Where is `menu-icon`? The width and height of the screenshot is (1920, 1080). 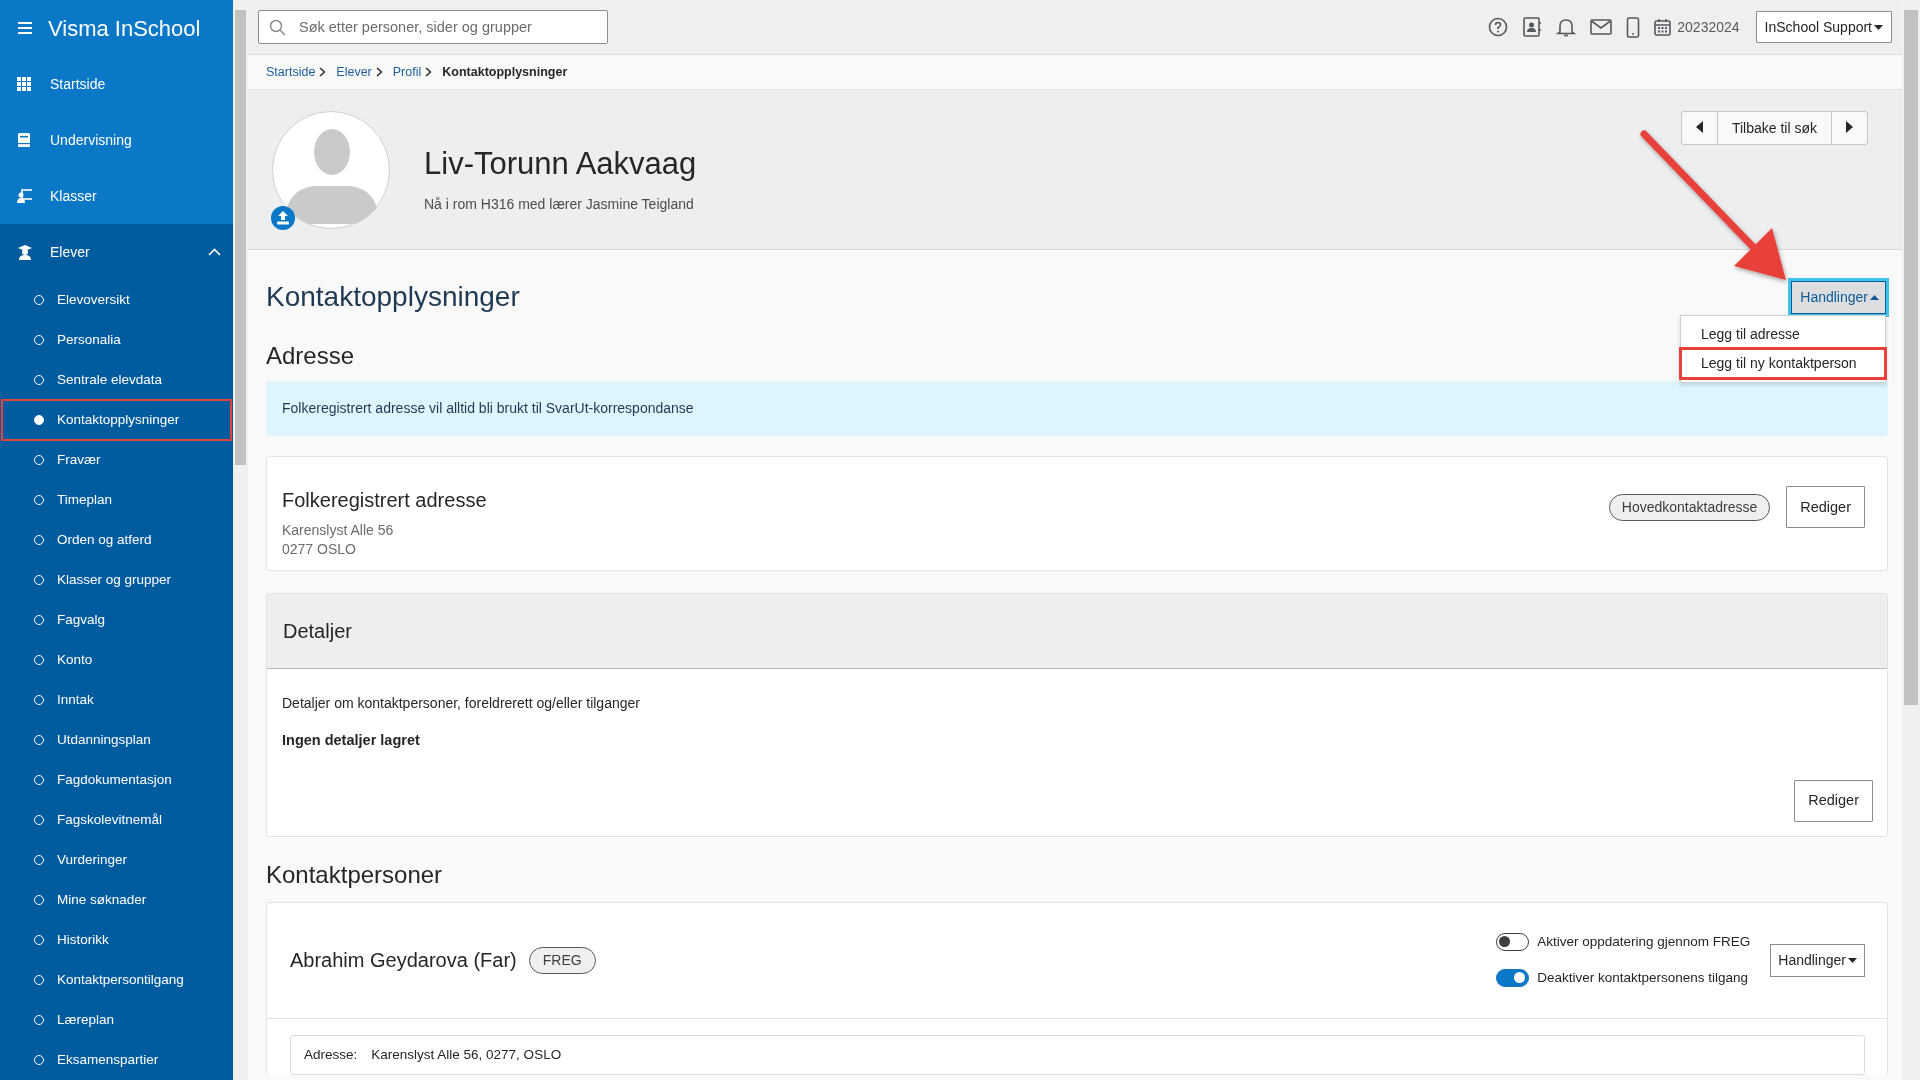
menu-icon is located at coordinates (25, 28).